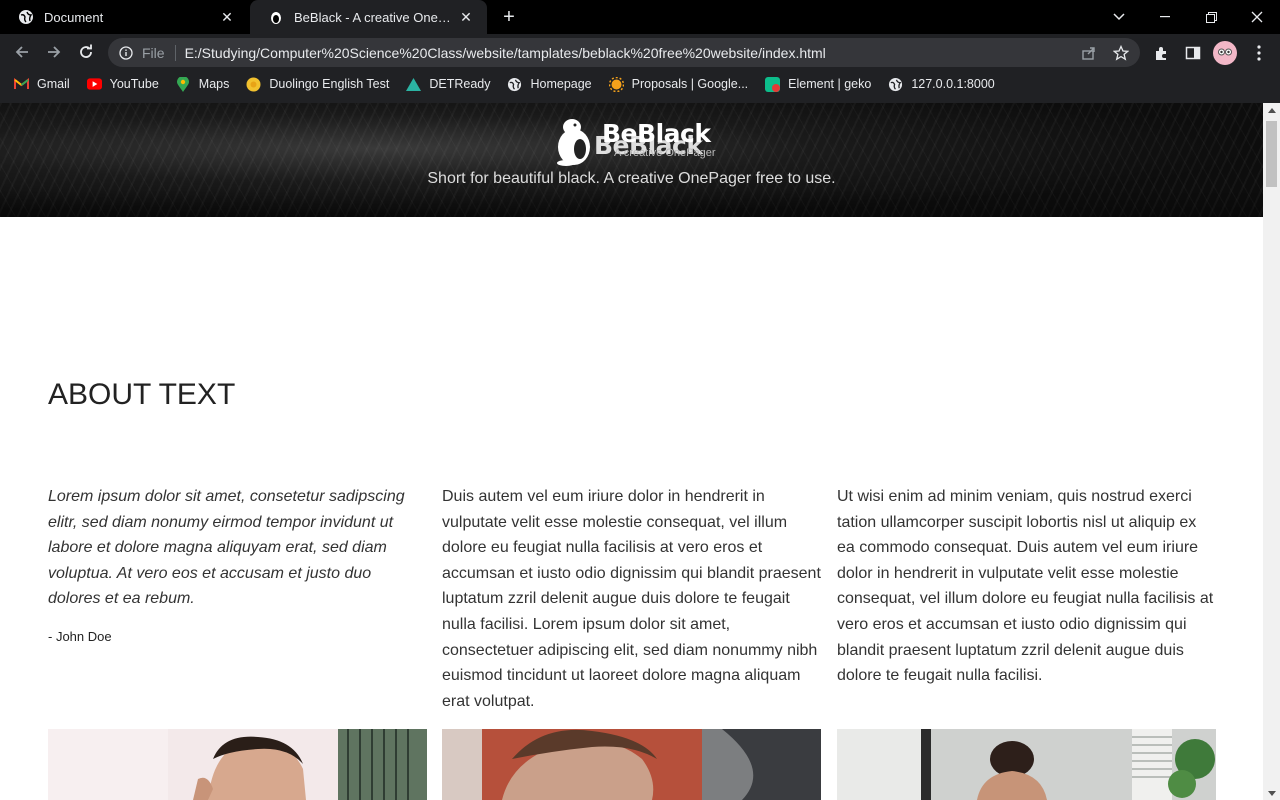 This screenshot has width=1280, height=800. Describe the element at coordinates (276, 17) in the screenshot. I see `beaver-favicon-icon` at that location.